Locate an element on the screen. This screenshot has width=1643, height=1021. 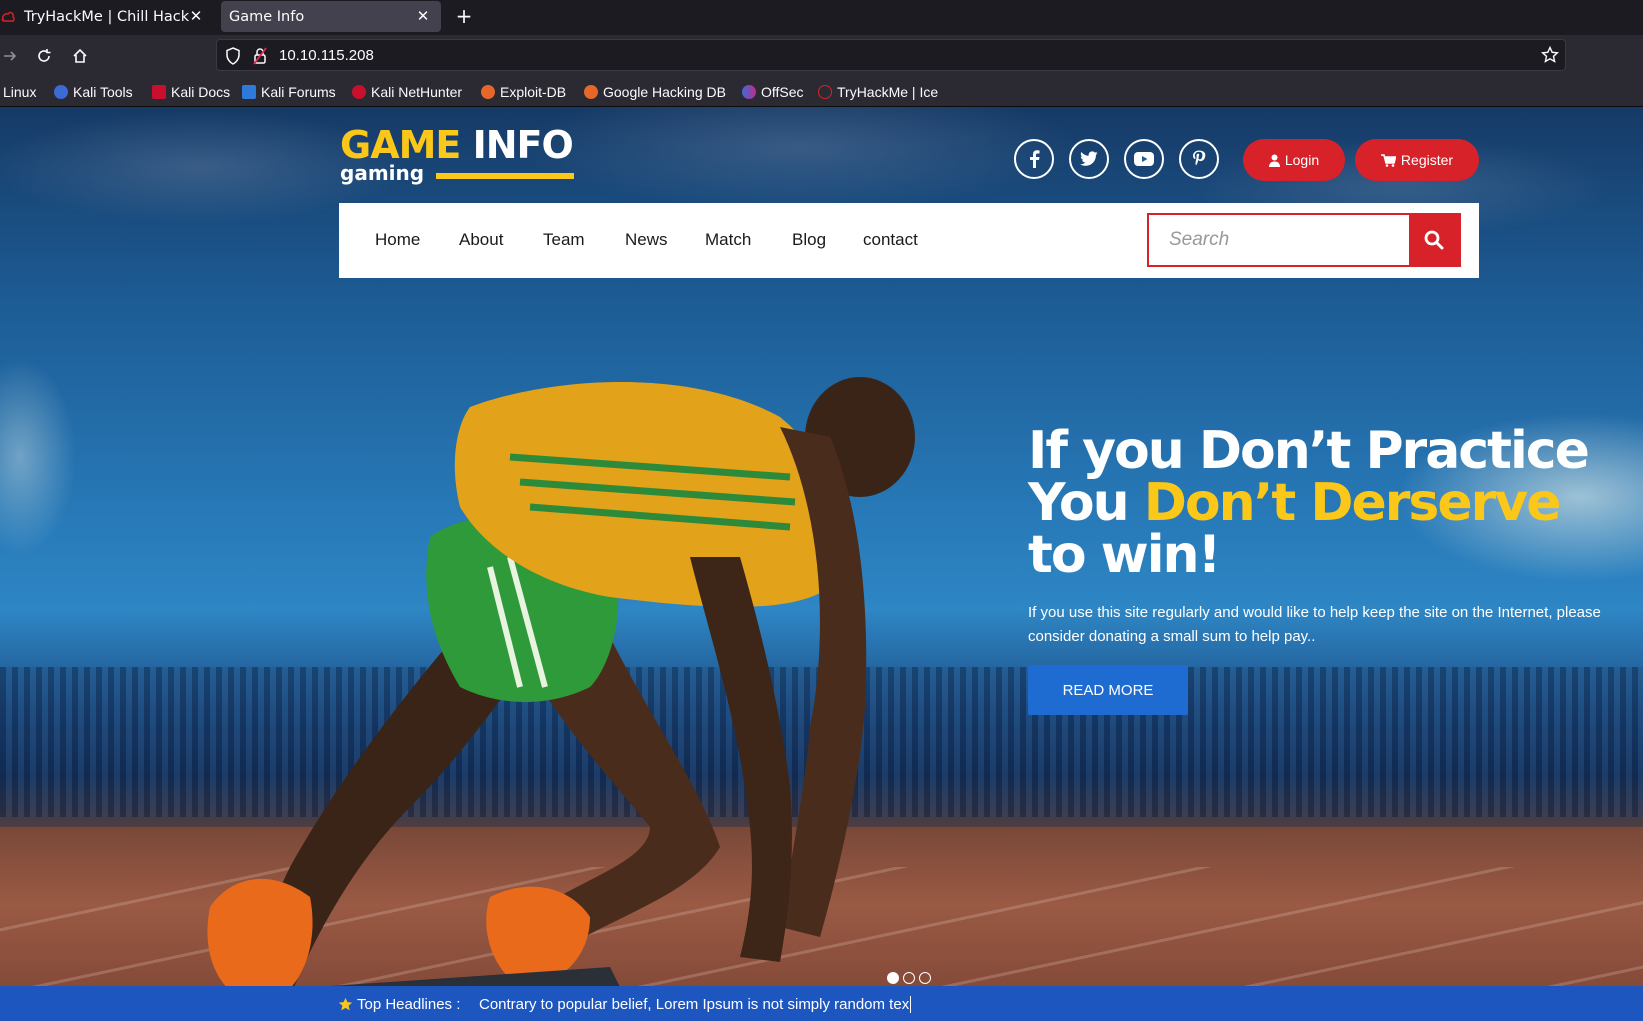
search-button is located at coordinates (1434, 240).